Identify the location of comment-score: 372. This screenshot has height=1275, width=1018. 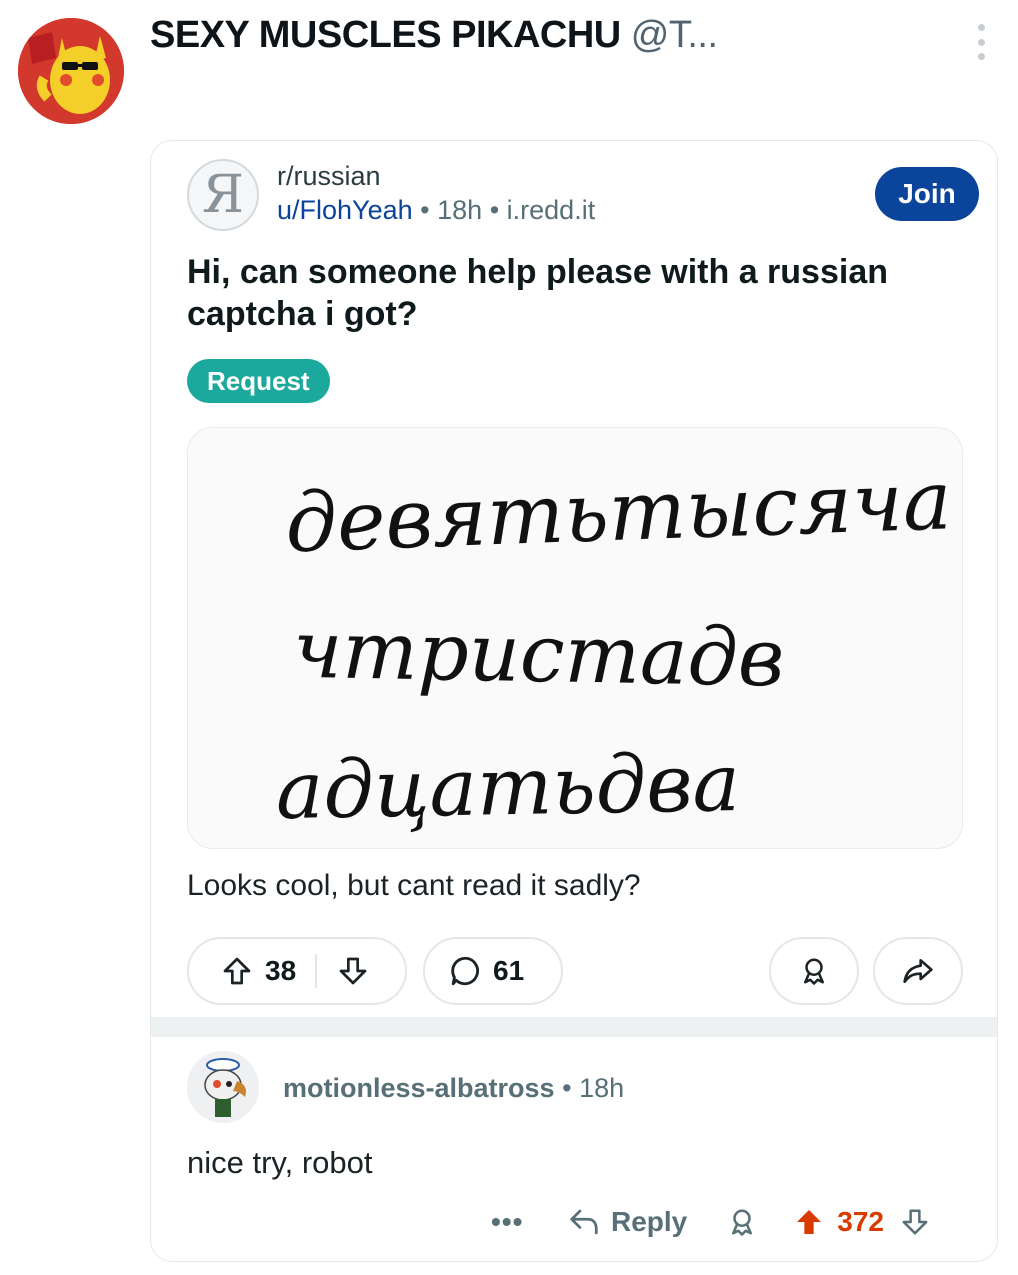
(860, 1221).